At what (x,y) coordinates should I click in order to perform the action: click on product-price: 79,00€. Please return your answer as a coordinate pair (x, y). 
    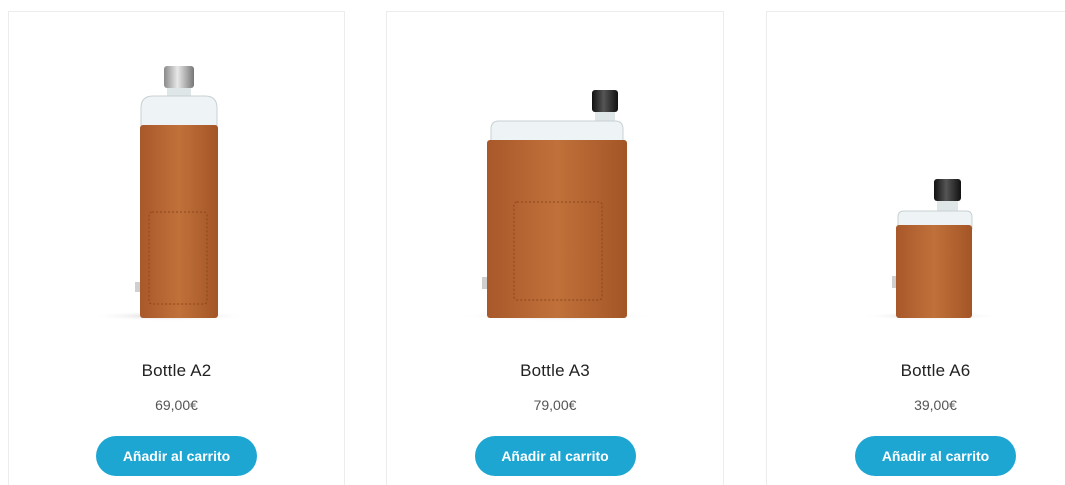
    Looking at the image, I should click on (555, 405).